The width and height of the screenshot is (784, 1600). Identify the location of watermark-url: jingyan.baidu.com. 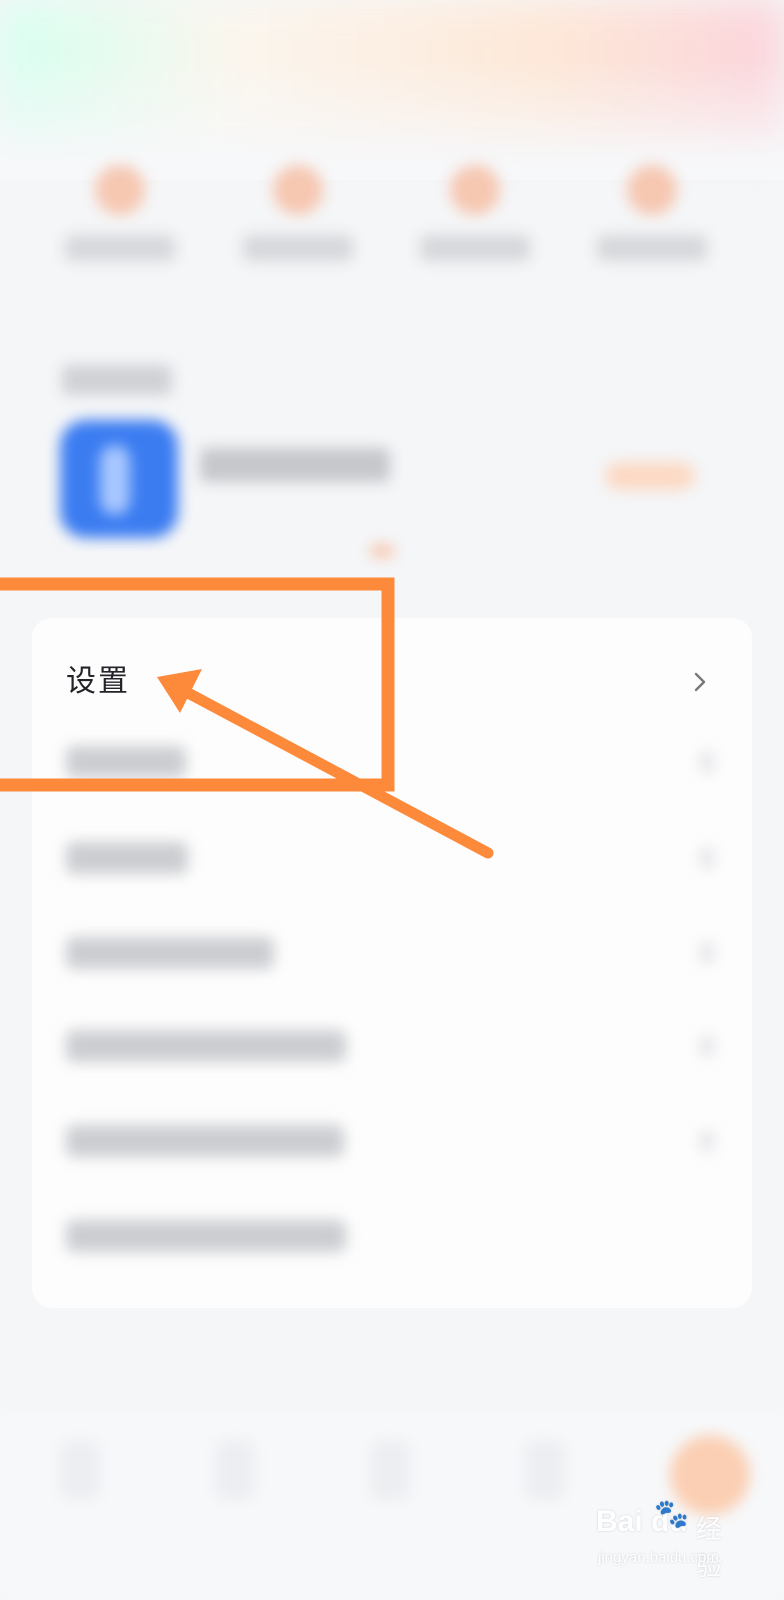
(658, 1557).